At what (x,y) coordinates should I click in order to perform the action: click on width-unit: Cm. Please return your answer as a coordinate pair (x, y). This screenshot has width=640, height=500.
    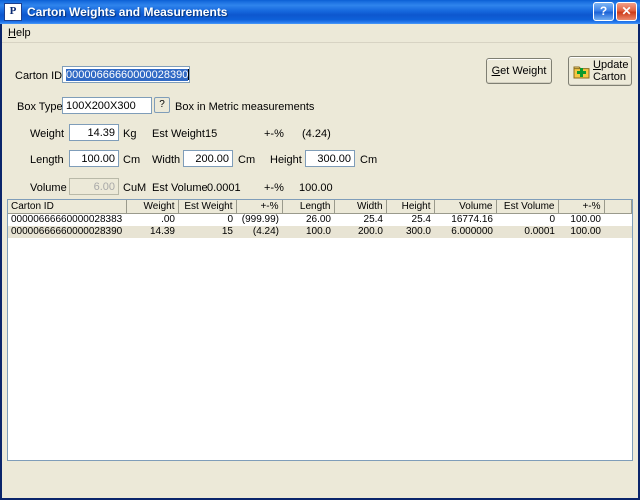
    Looking at the image, I should click on (247, 160).